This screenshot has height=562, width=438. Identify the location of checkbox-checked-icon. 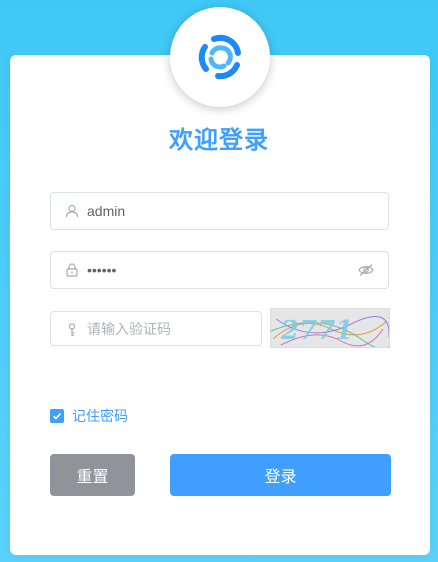
(57, 416).